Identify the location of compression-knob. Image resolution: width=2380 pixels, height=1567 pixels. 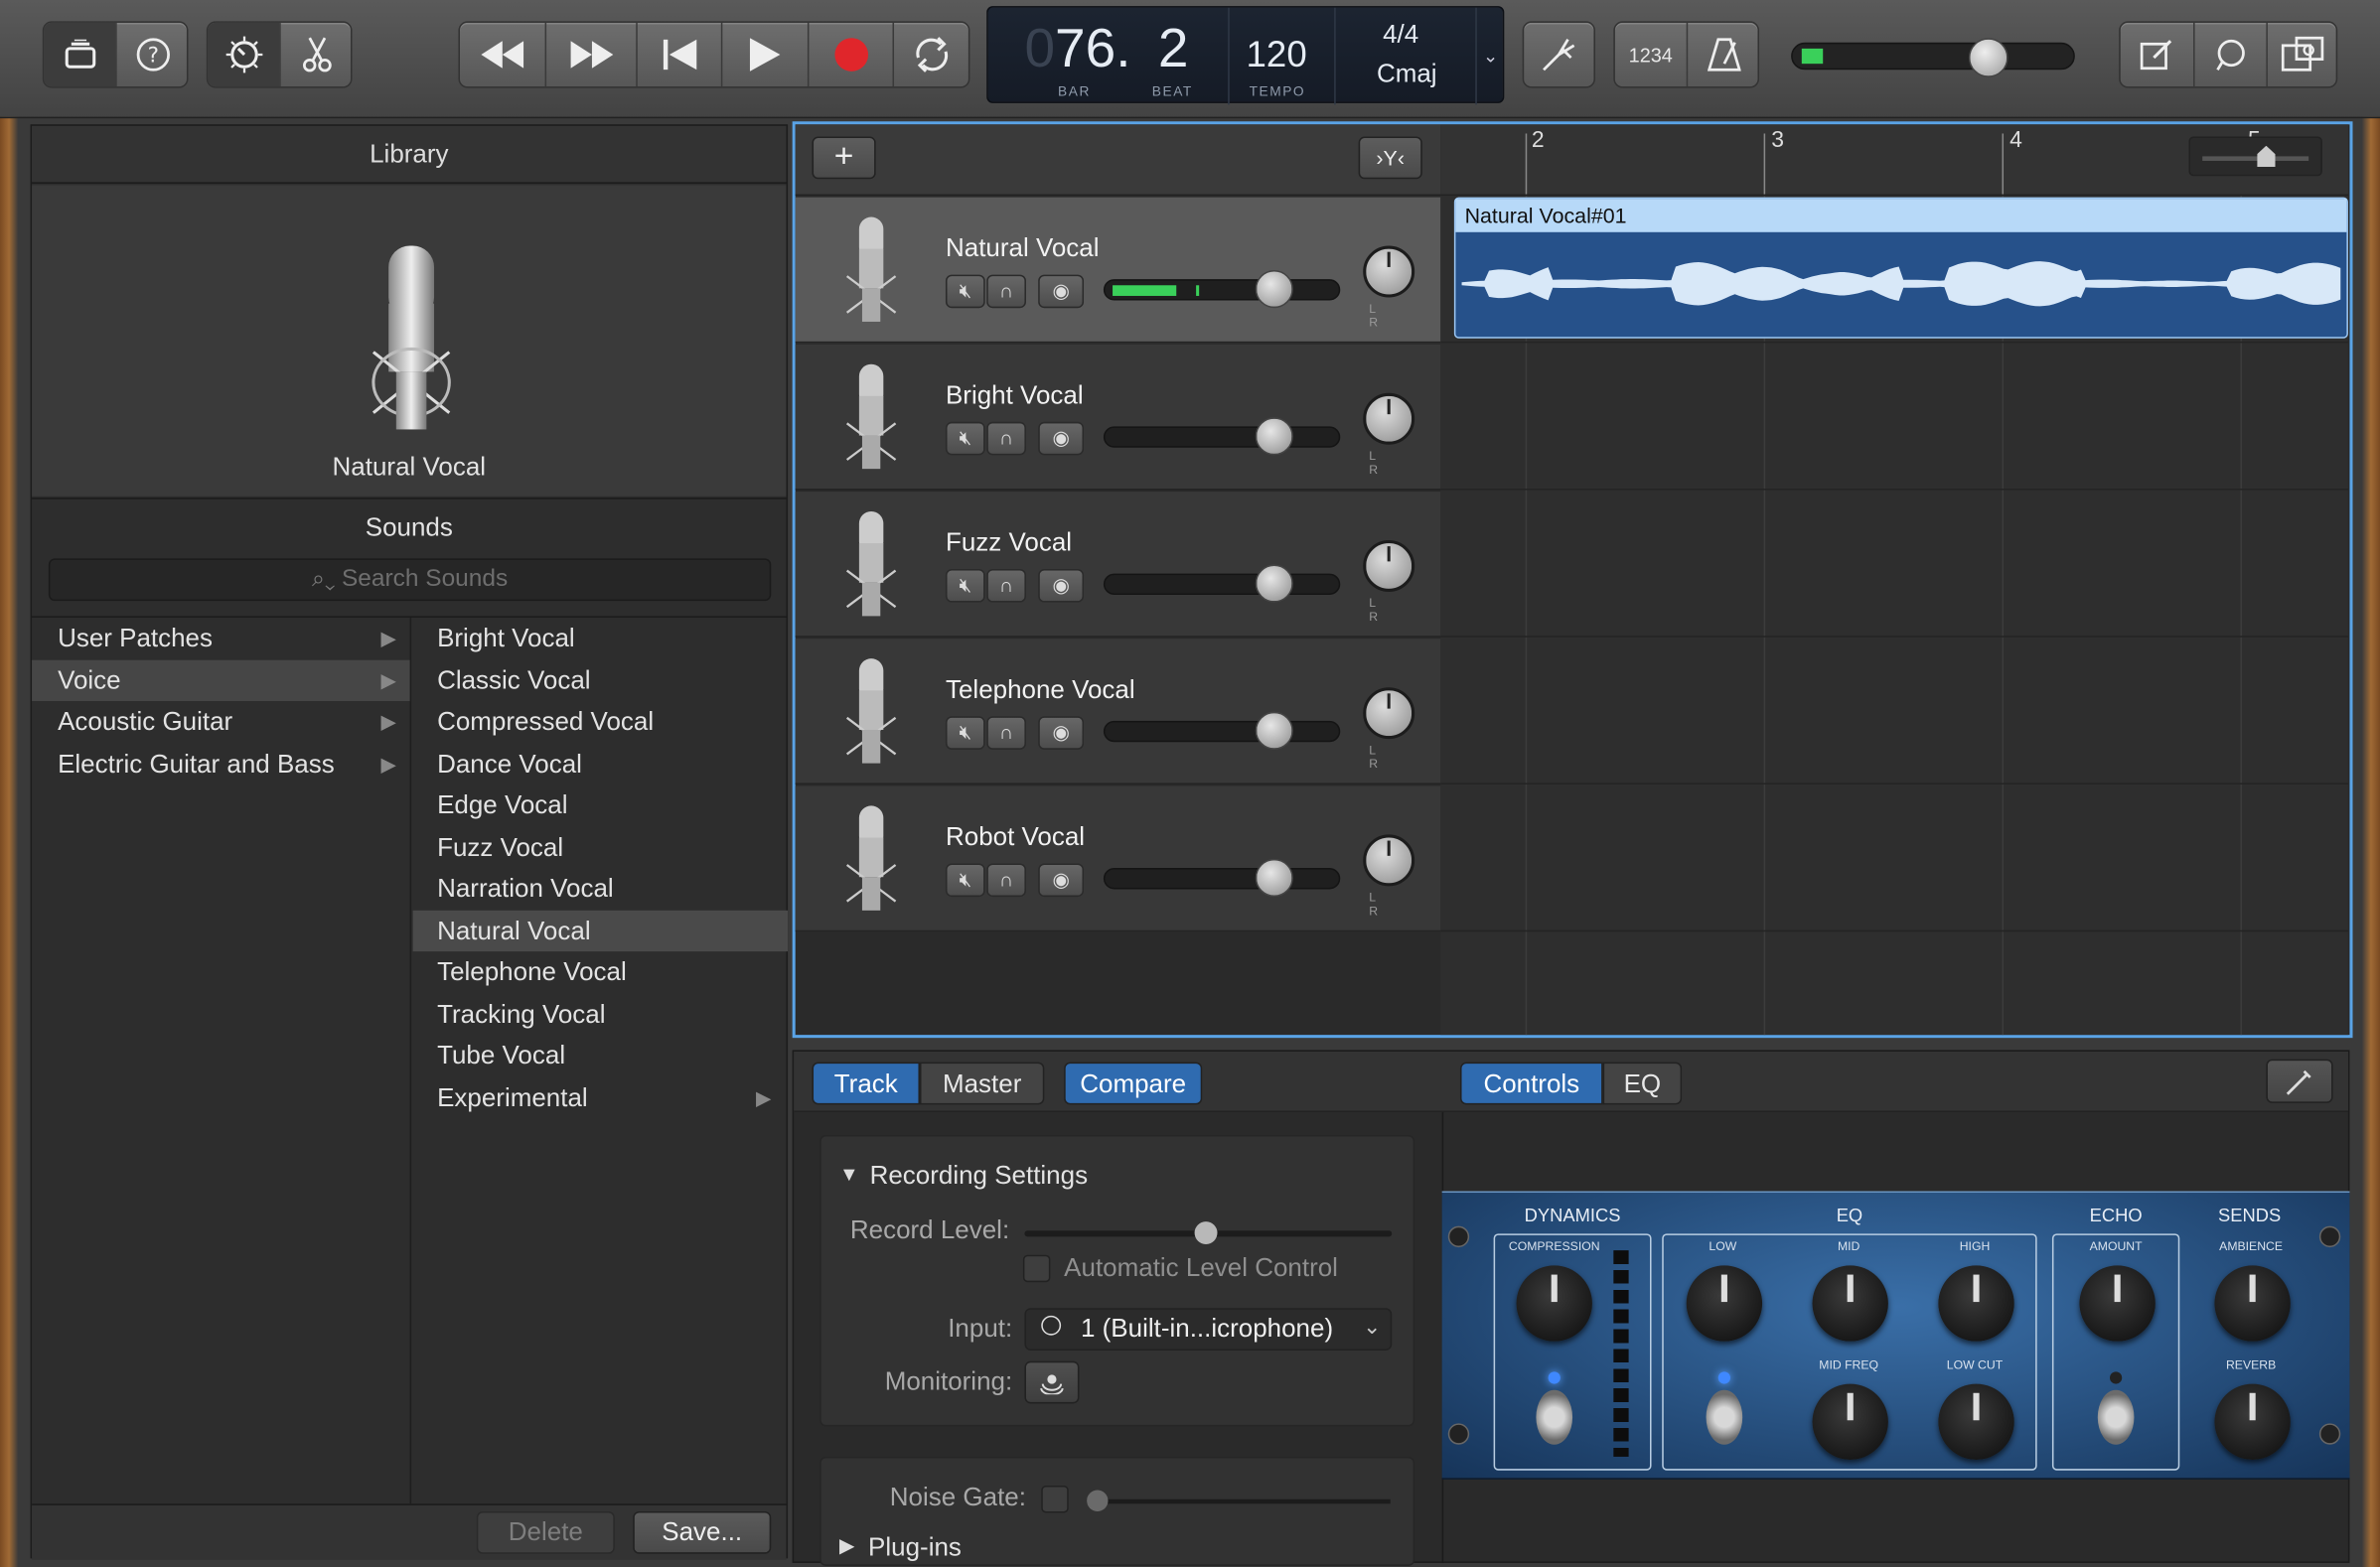
(1554, 1303).